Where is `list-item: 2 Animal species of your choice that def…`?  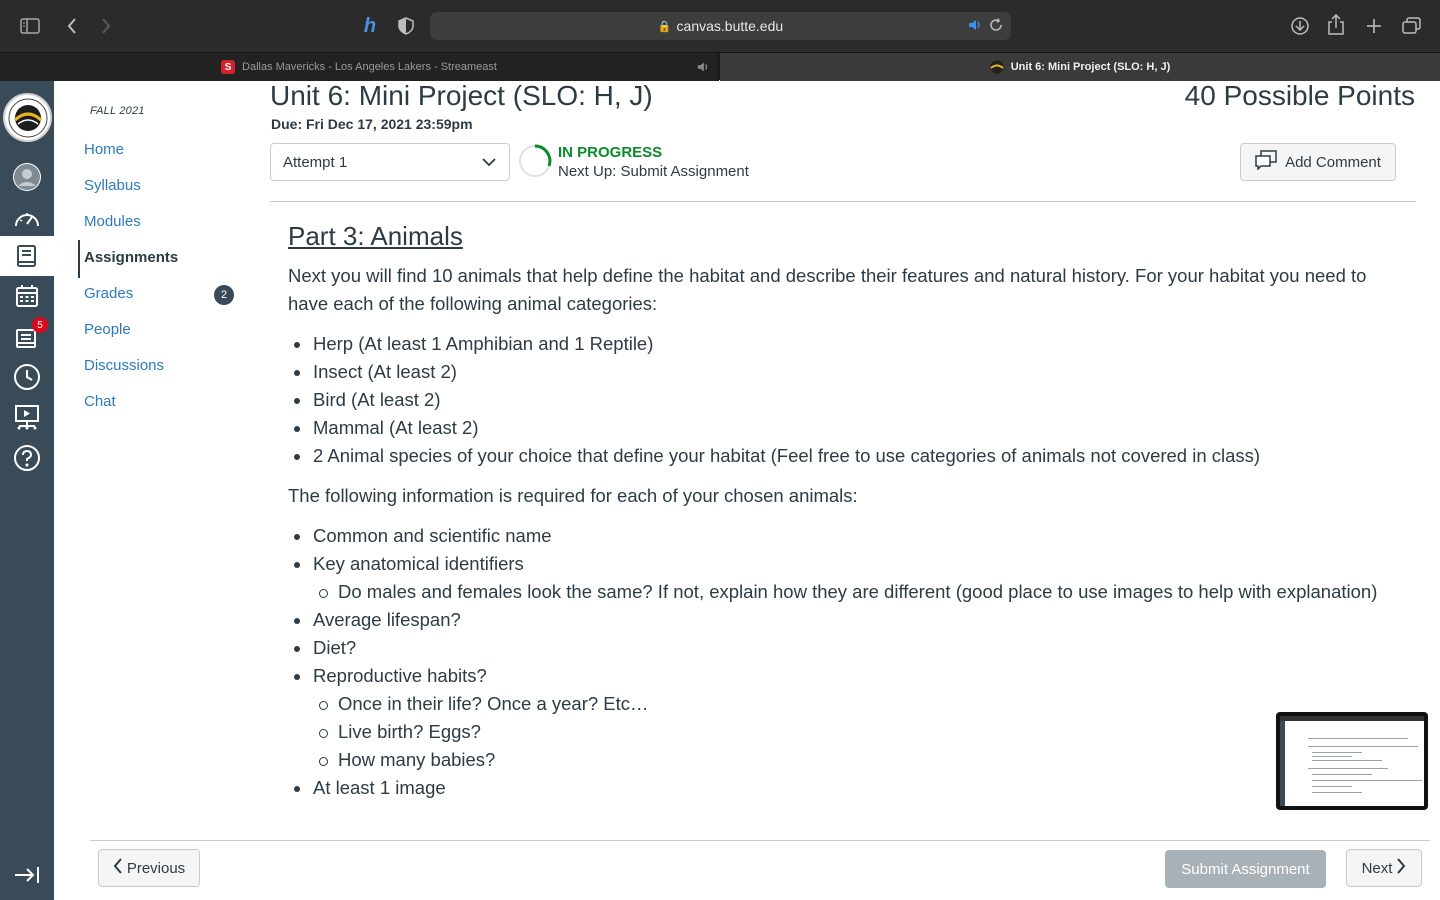
list-item: 2 Animal species of your choice that def… is located at coordinates (848, 456).